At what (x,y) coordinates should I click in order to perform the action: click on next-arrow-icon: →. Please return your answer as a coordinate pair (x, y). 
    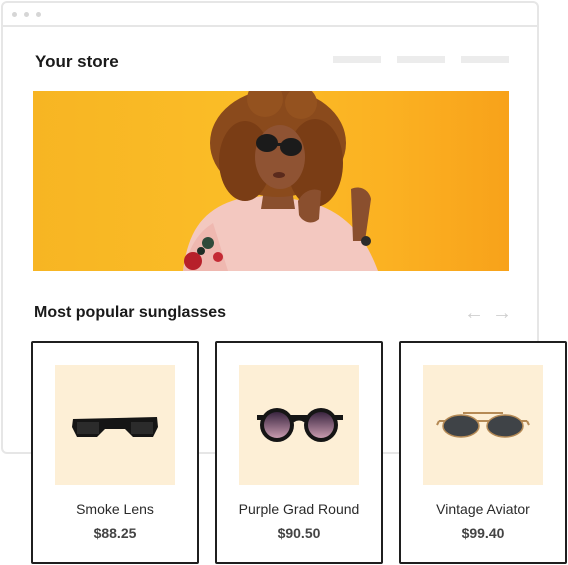
    Looking at the image, I should click on (502, 313).